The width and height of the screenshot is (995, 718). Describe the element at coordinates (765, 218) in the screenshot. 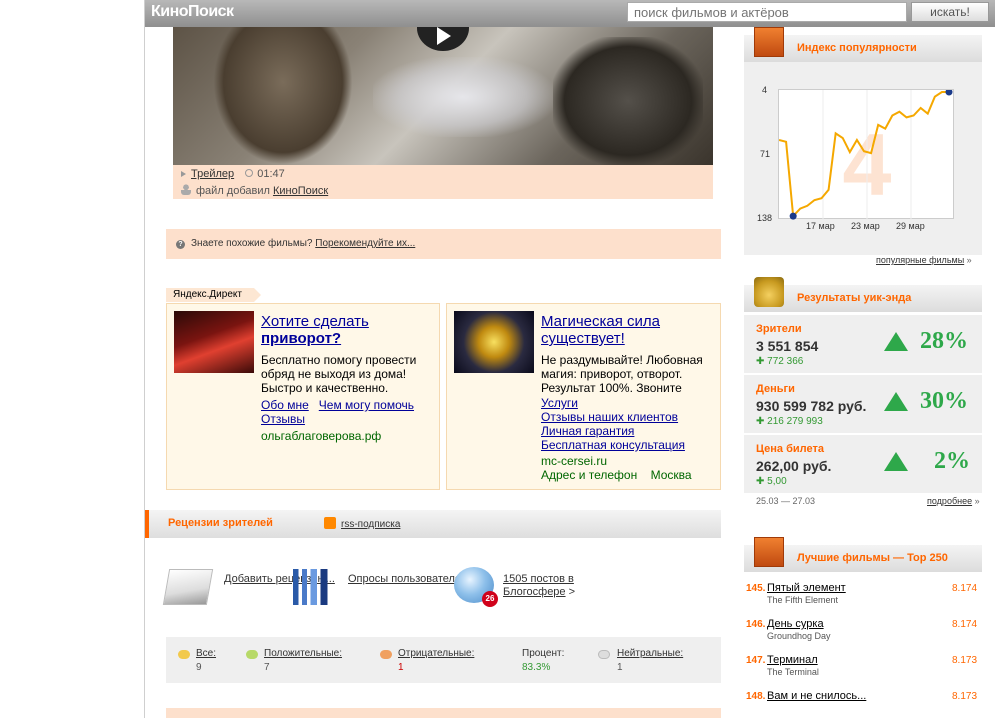

I see `y-tick: 138` at that location.